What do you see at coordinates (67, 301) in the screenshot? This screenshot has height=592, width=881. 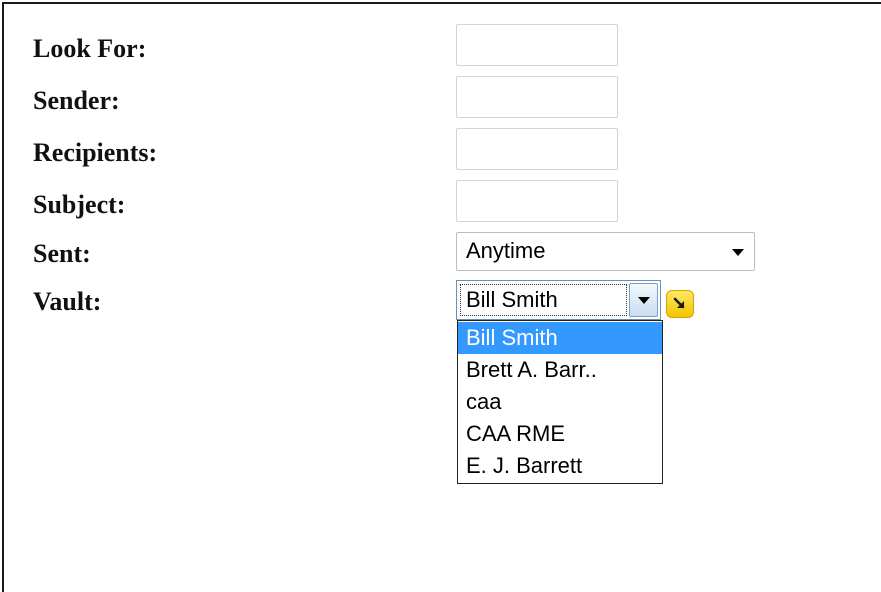 I see `vault-label: Vault:` at bounding box center [67, 301].